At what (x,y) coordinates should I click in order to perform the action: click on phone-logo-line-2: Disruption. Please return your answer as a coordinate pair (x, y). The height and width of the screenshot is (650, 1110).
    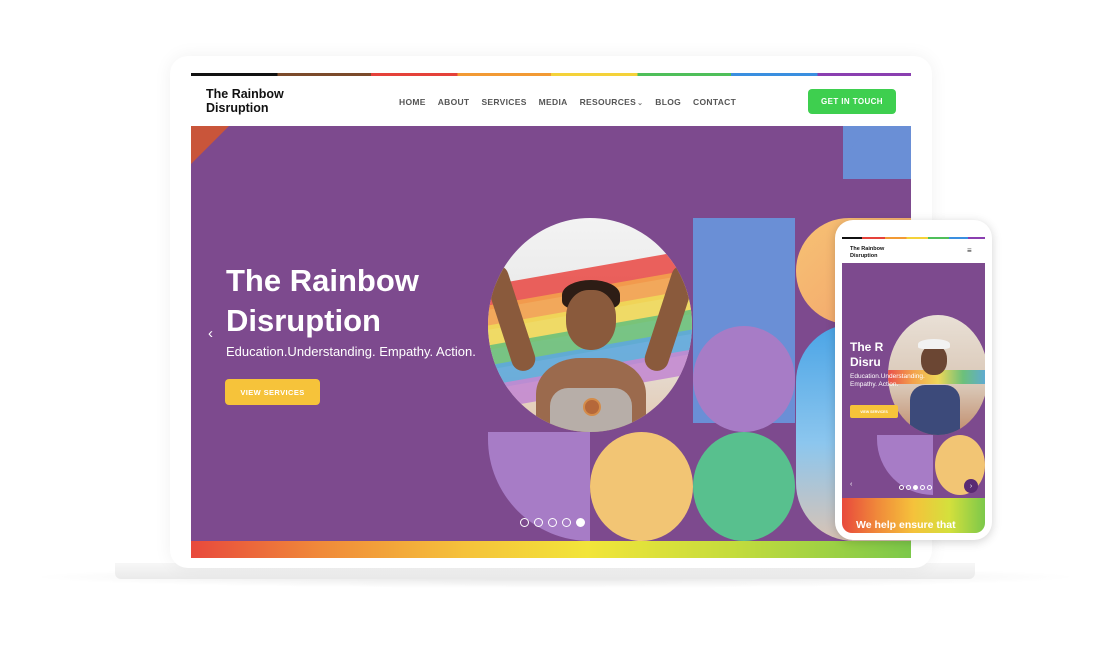
    Looking at the image, I should click on (864, 255).